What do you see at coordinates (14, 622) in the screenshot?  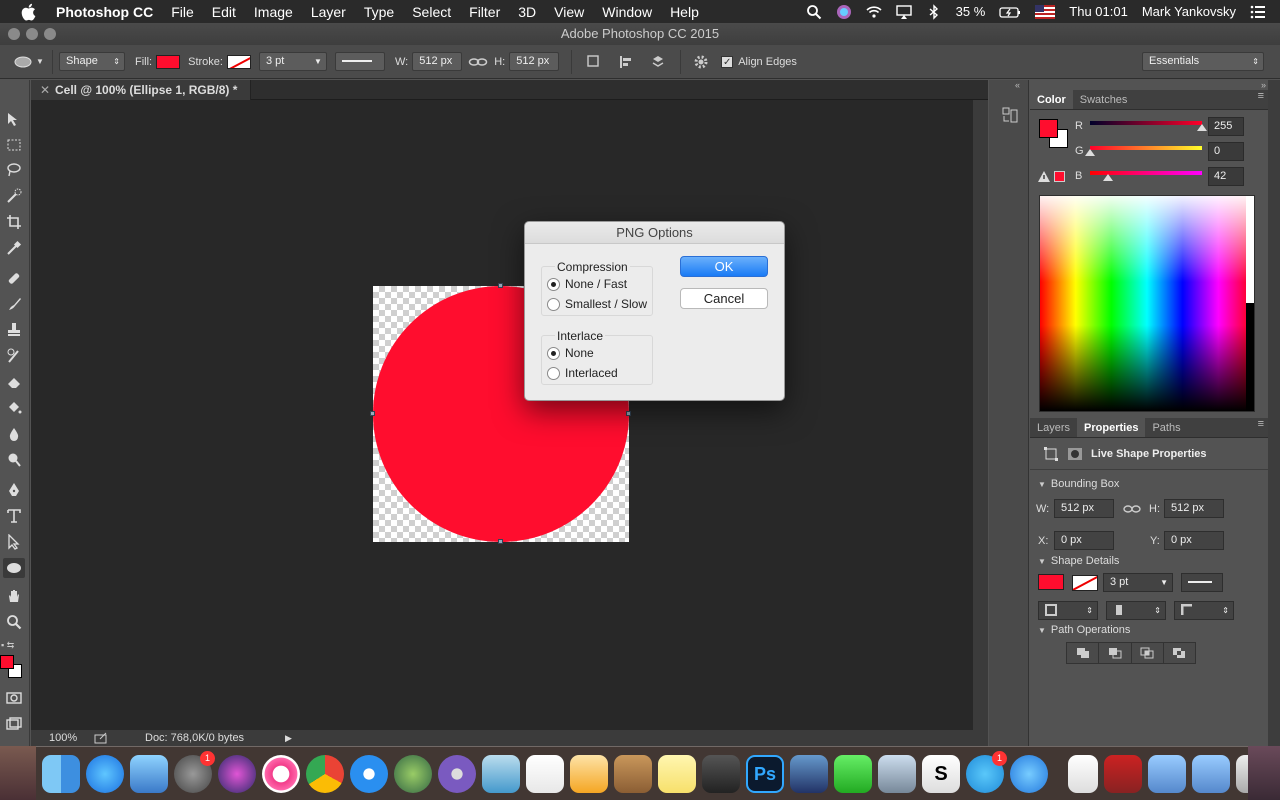 I see `zoom-tool-icon` at bounding box center [14, 622].